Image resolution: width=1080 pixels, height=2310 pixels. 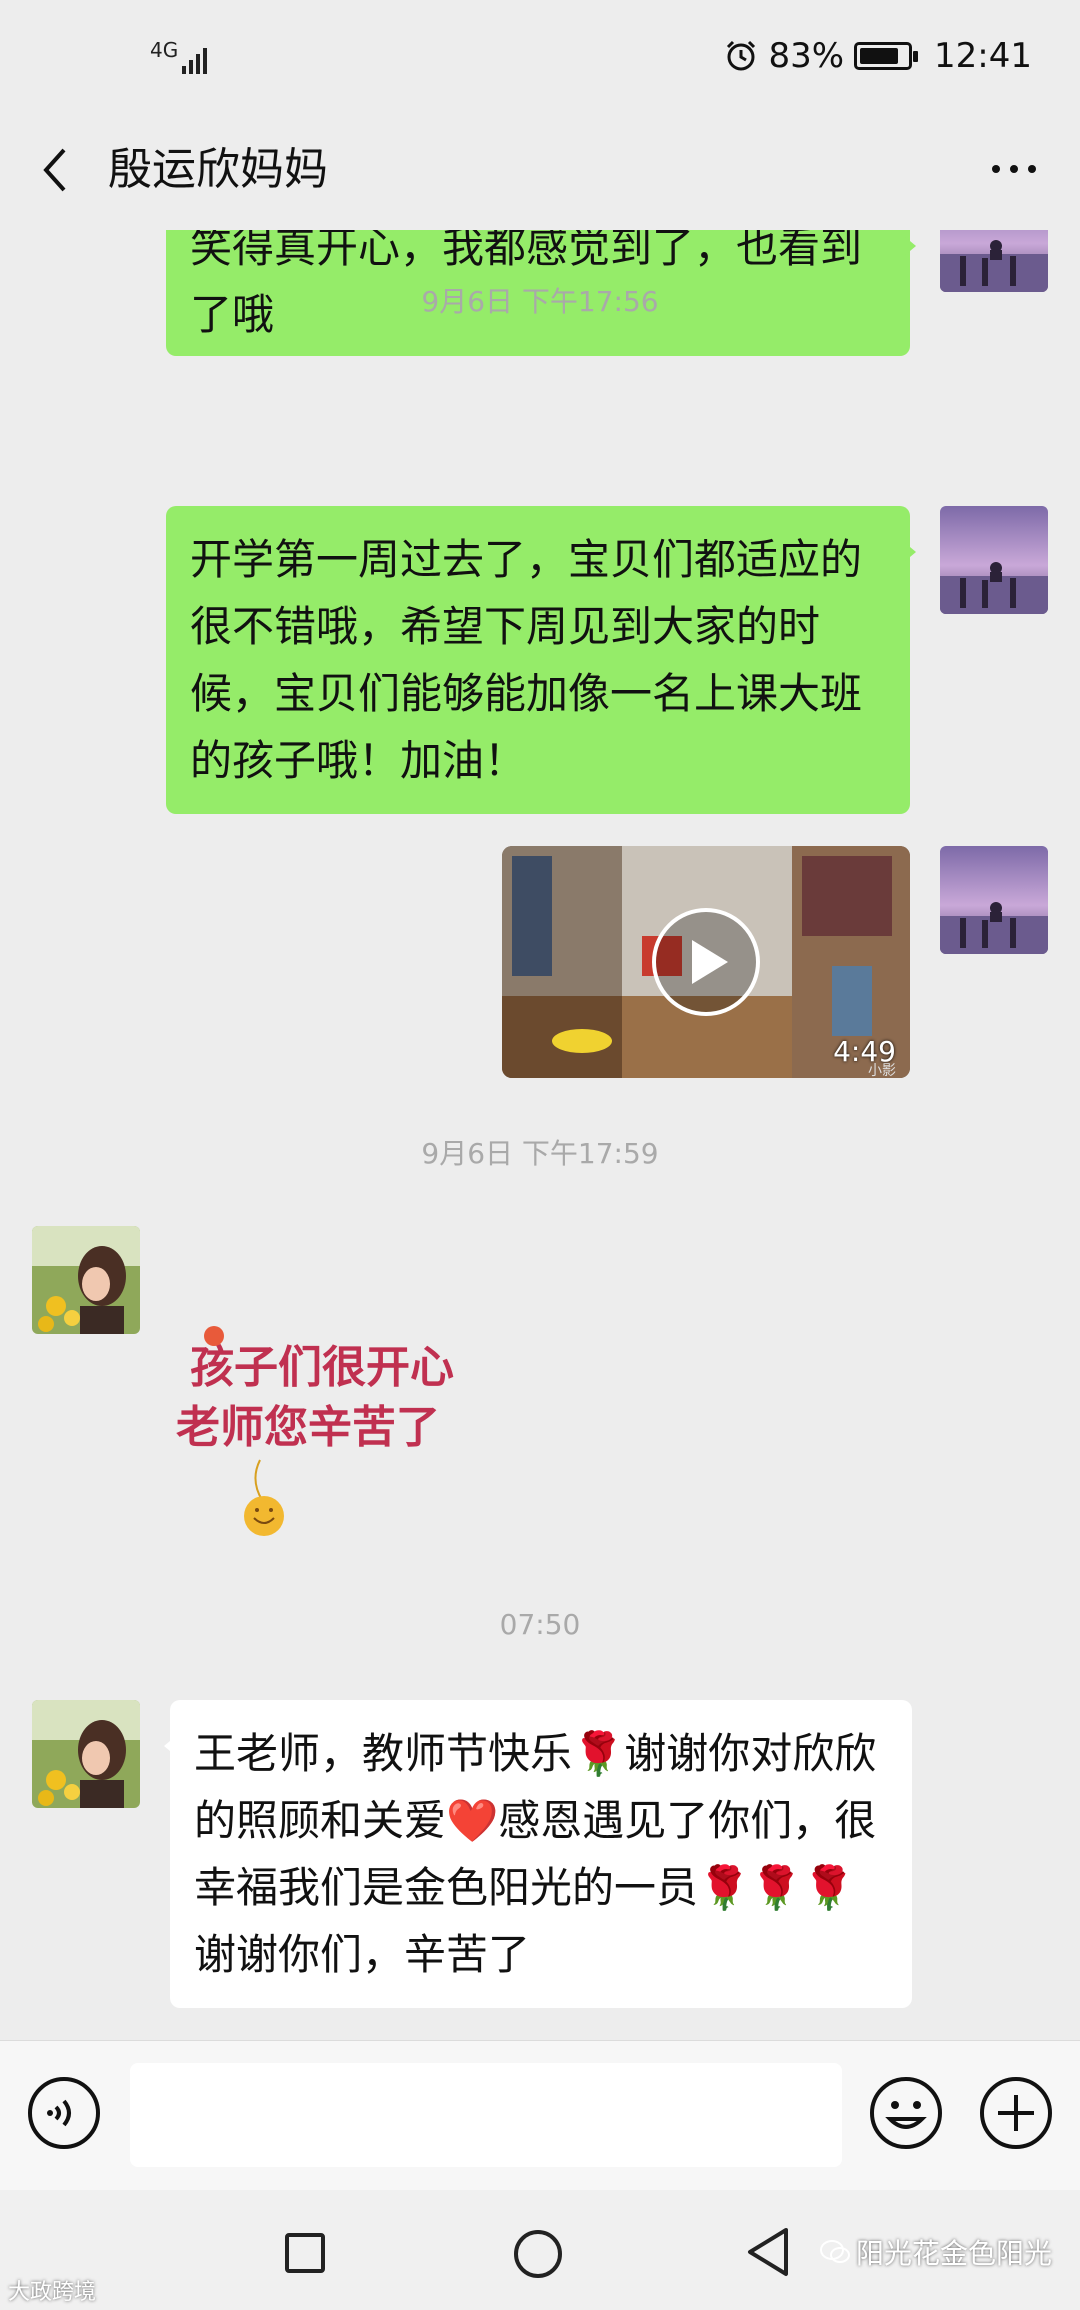 What do you see at coordinates (64, 2113) in the screenshot?
I see `voice-input-icon` at bounding box center [64, 2113].